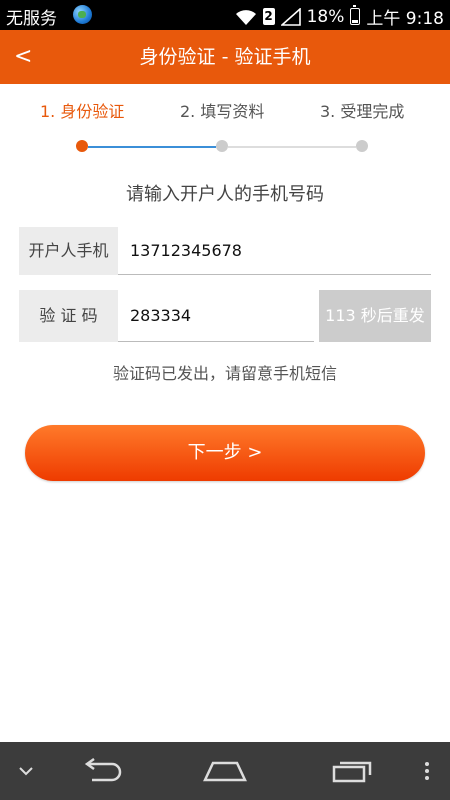 This screenshot has height=800, width=450. Describe the element at coordinates (427, 771) in the screenshot. I see `more-icon` at that location.